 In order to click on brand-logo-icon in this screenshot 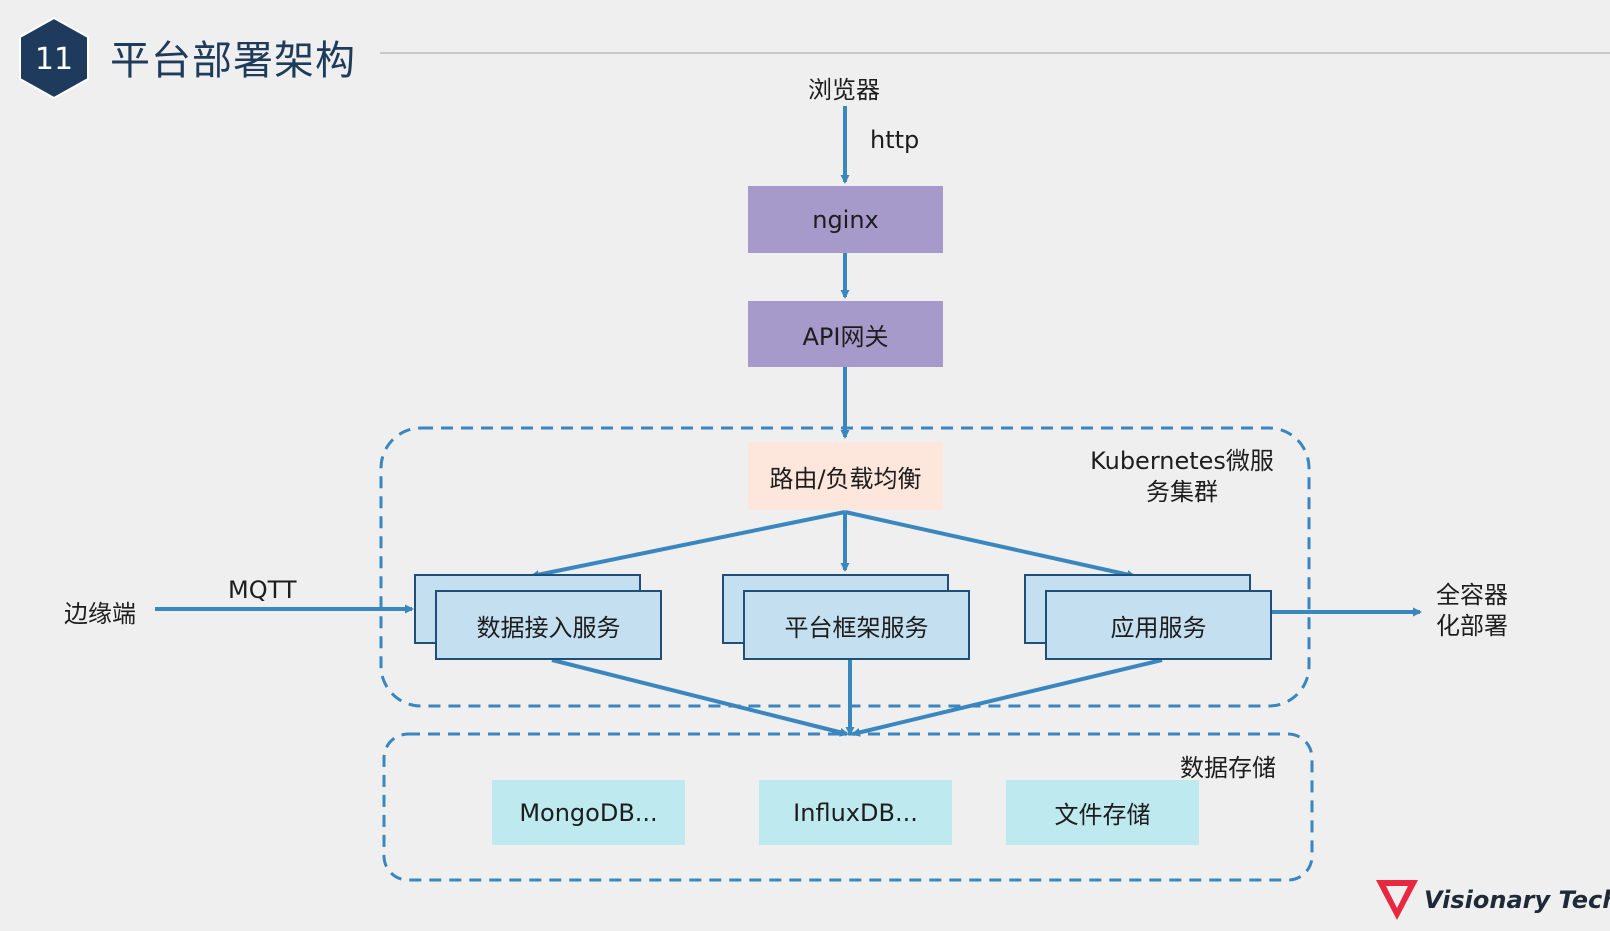, I will do `click(1397, 900)`.